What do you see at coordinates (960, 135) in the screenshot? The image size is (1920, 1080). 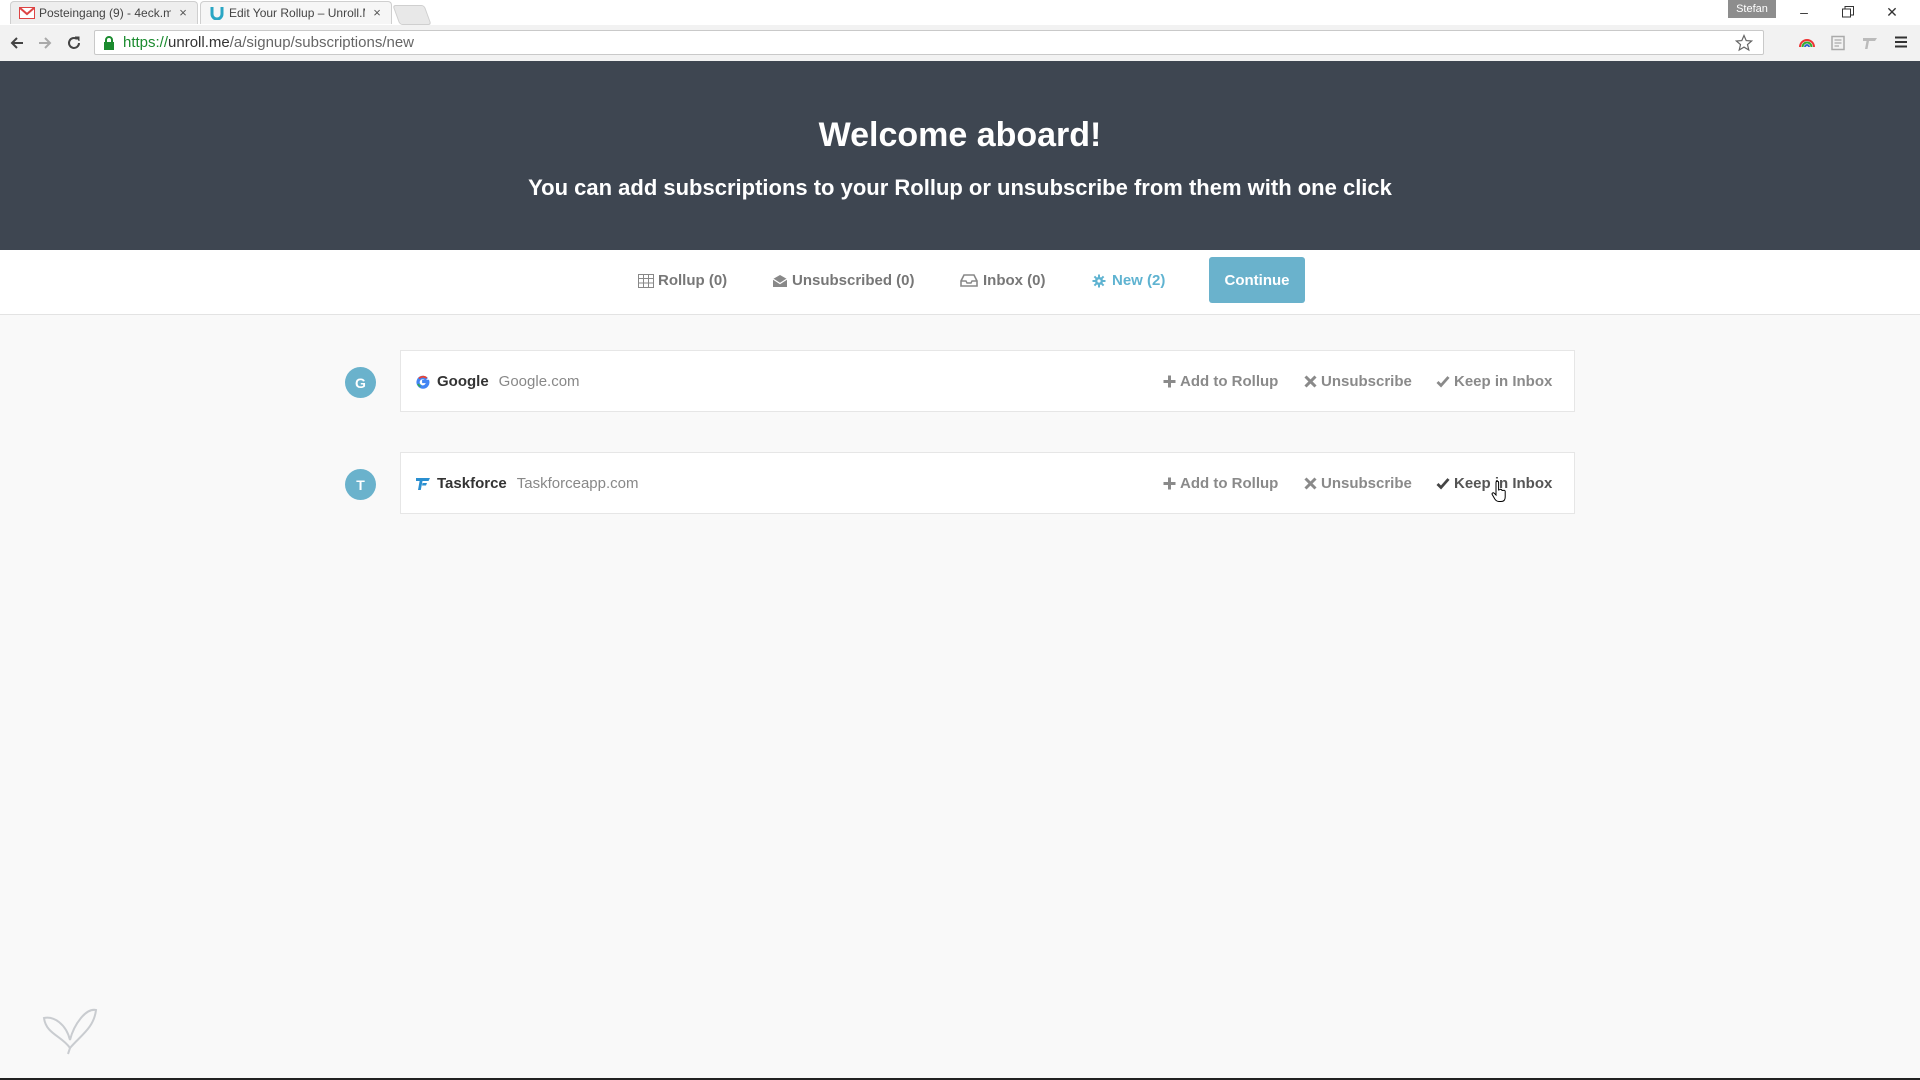 I see `page-title: Welcome aboard!` at bounding box center [960, 135].